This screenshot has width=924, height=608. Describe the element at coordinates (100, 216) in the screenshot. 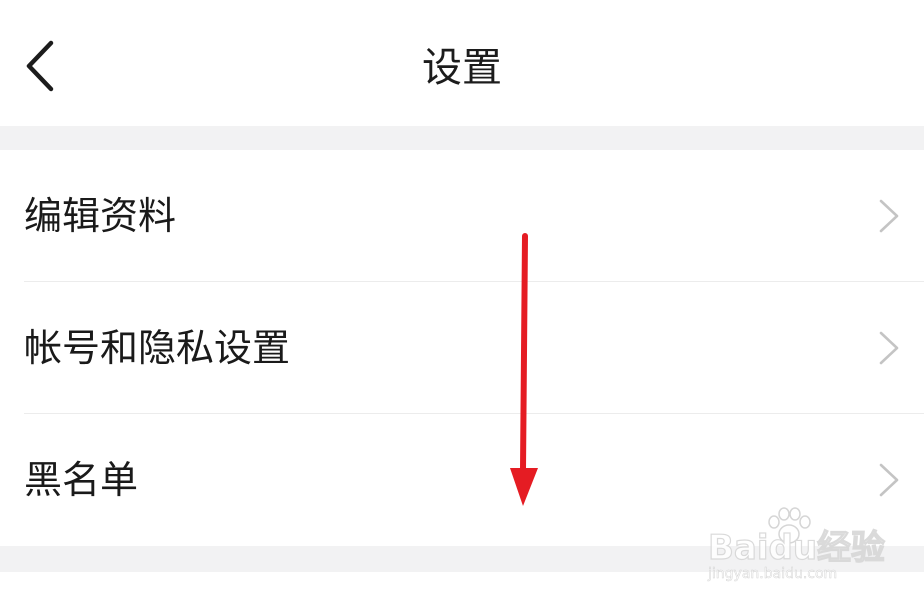

I see `settings-item-label: 编辑资料` at that location.